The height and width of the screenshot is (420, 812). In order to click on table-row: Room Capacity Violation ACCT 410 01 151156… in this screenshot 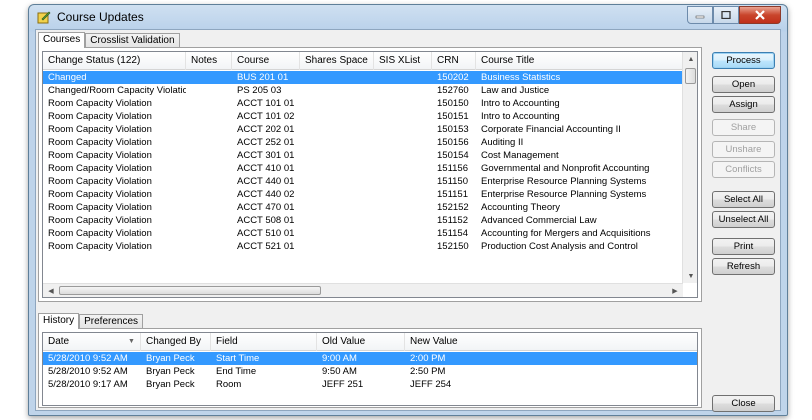, I will do `click(362, 168)`.